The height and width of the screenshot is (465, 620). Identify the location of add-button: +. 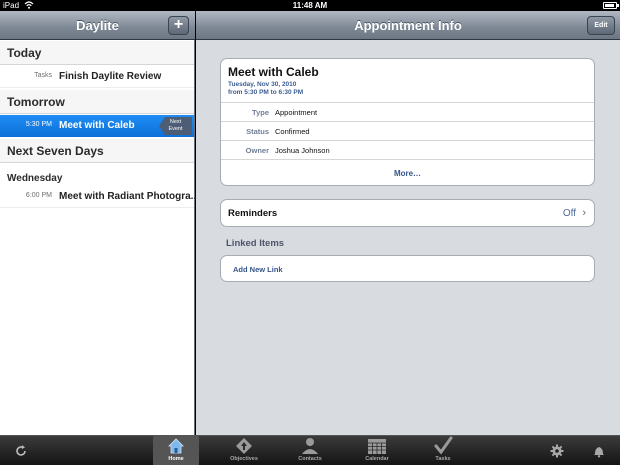
(178, 25).